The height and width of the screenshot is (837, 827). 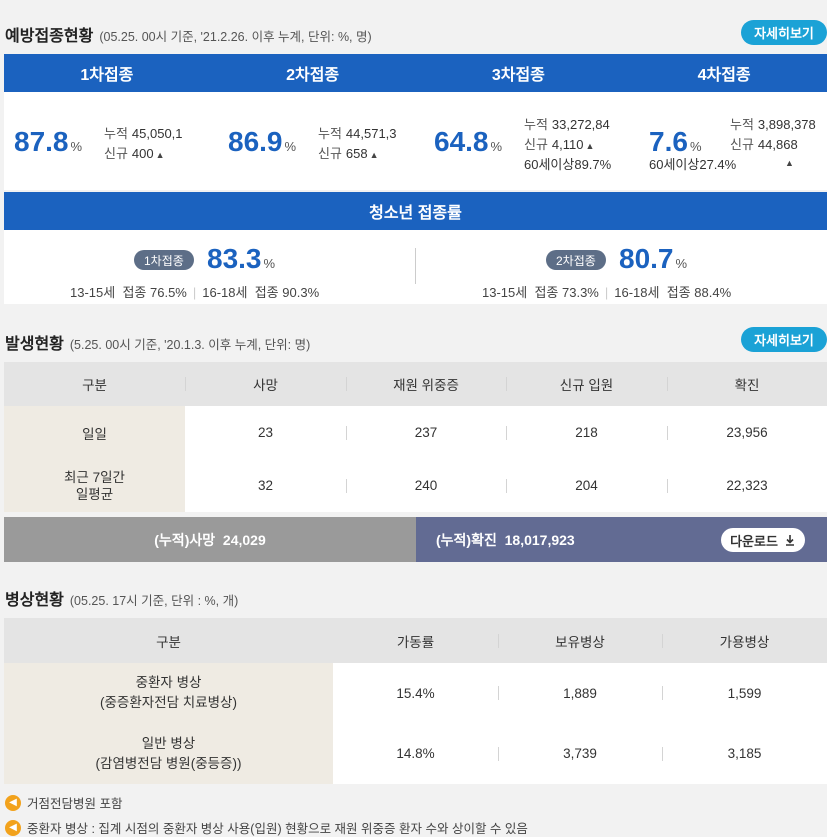 What do you see at coordinates (265, 432) in the screenshot?
I see `table-cell: 23` at bounding box center [265, 432].